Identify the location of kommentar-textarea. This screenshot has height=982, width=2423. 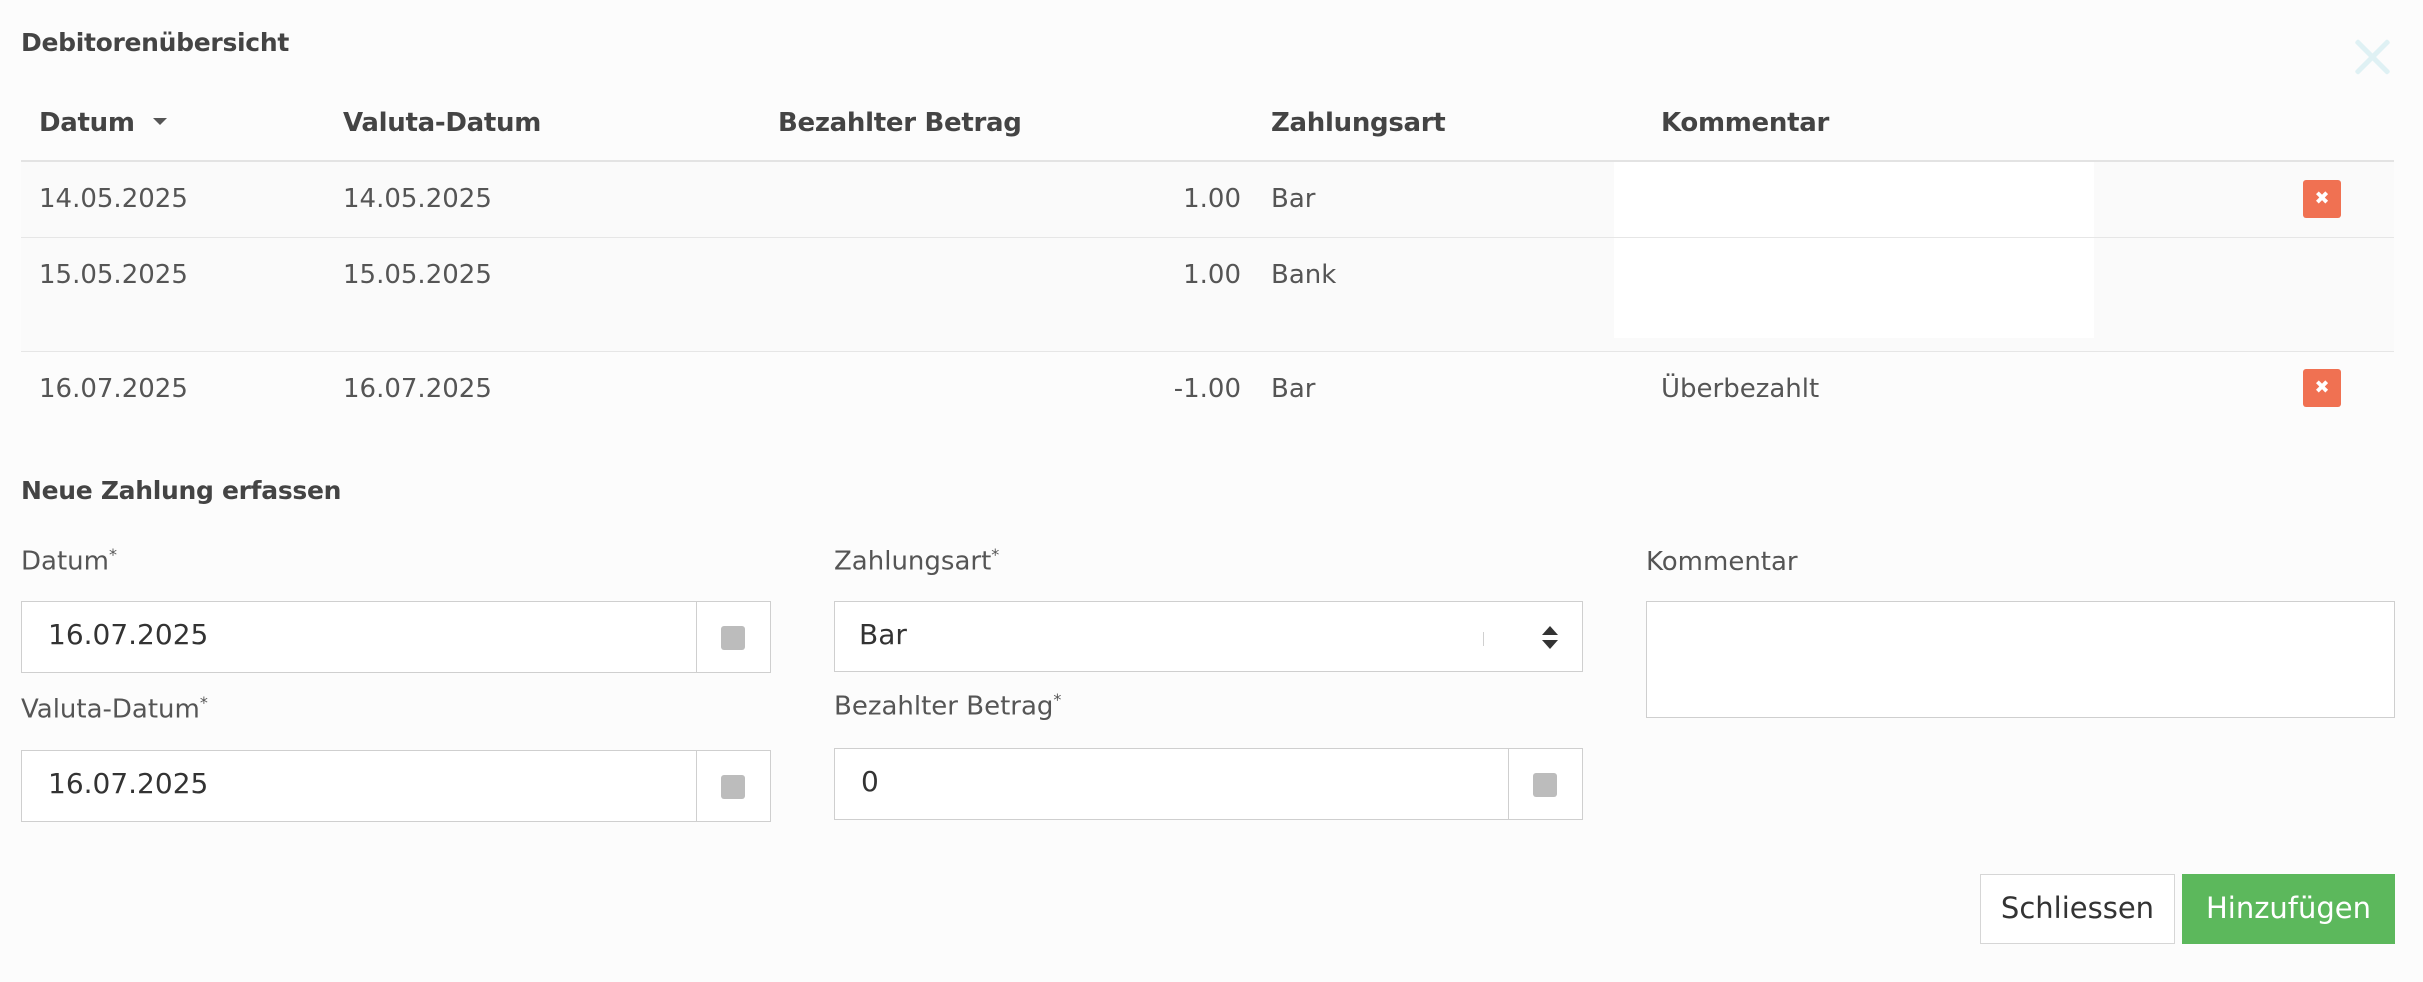
(2020, 659).